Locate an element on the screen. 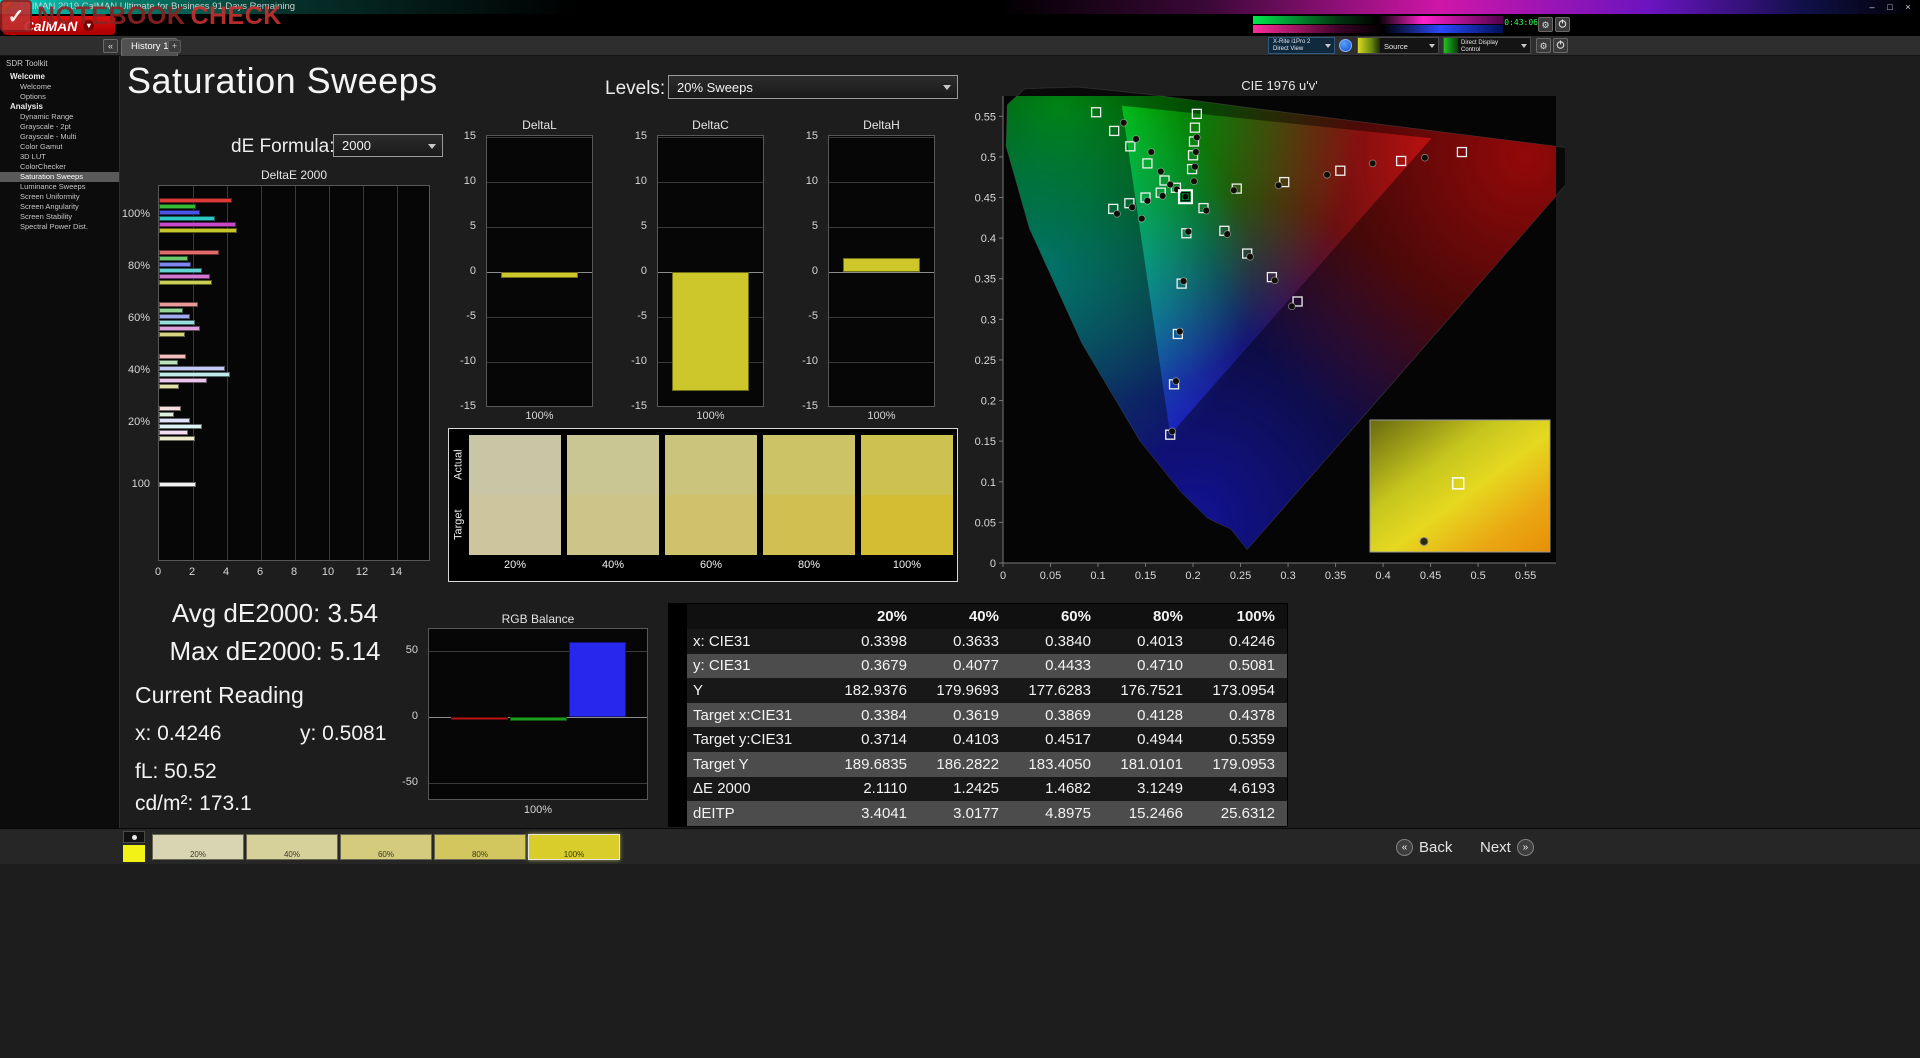  x-tick-label: 0.15 is located at coordinates (1145, 576).